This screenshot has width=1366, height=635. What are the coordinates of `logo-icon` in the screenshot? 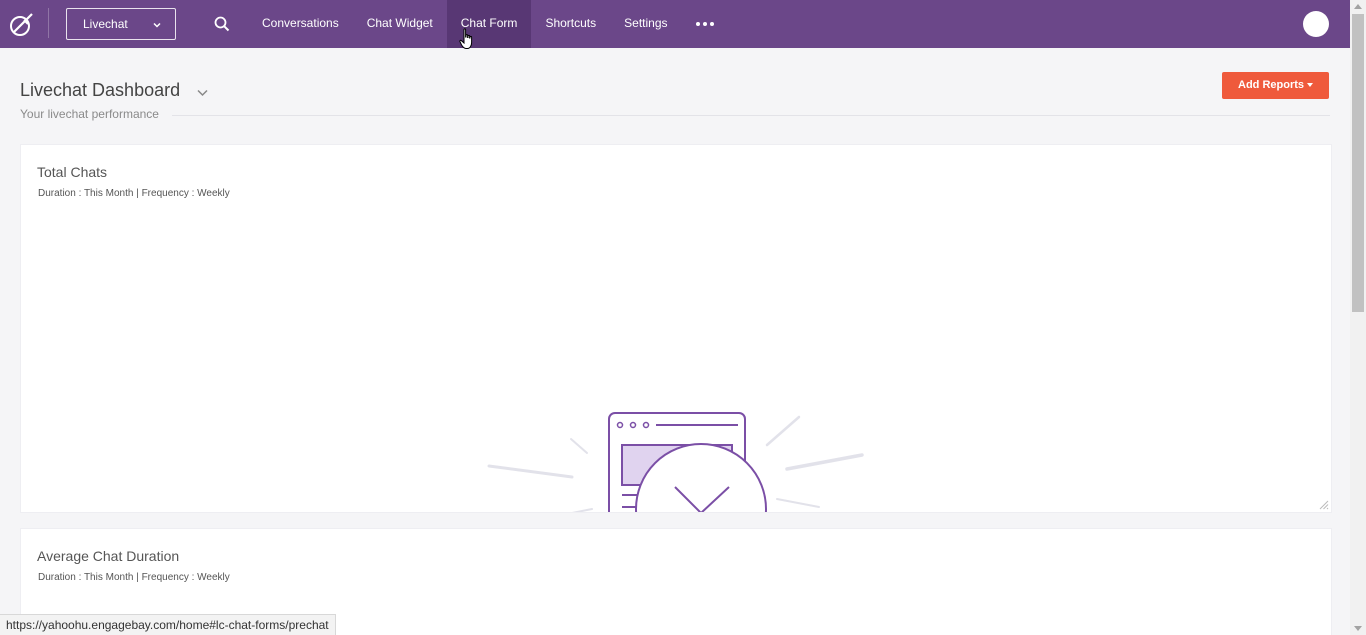 It's located at (22, 24).